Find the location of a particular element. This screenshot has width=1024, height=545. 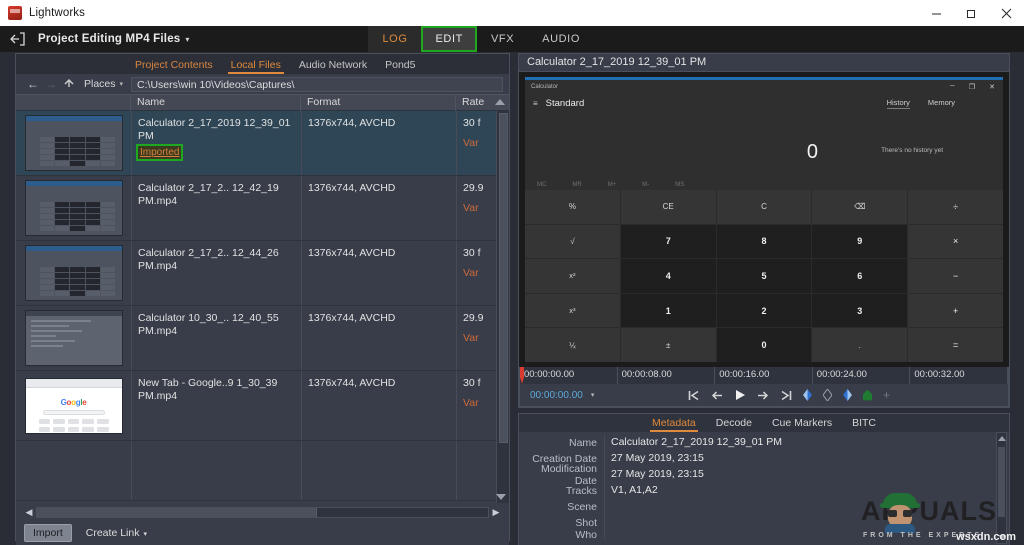

create-link-caret-icon: ▾ is located at coordinates (145, 534).